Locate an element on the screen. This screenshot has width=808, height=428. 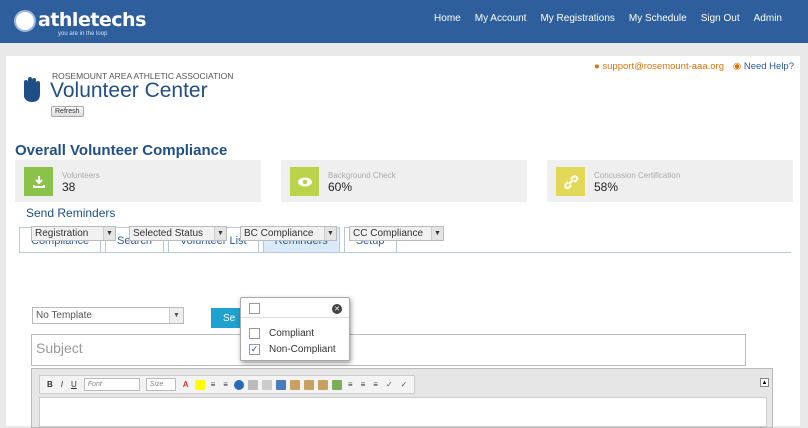
concussion-card: Concussion Certification 58% is located at coordinates (670, 181).